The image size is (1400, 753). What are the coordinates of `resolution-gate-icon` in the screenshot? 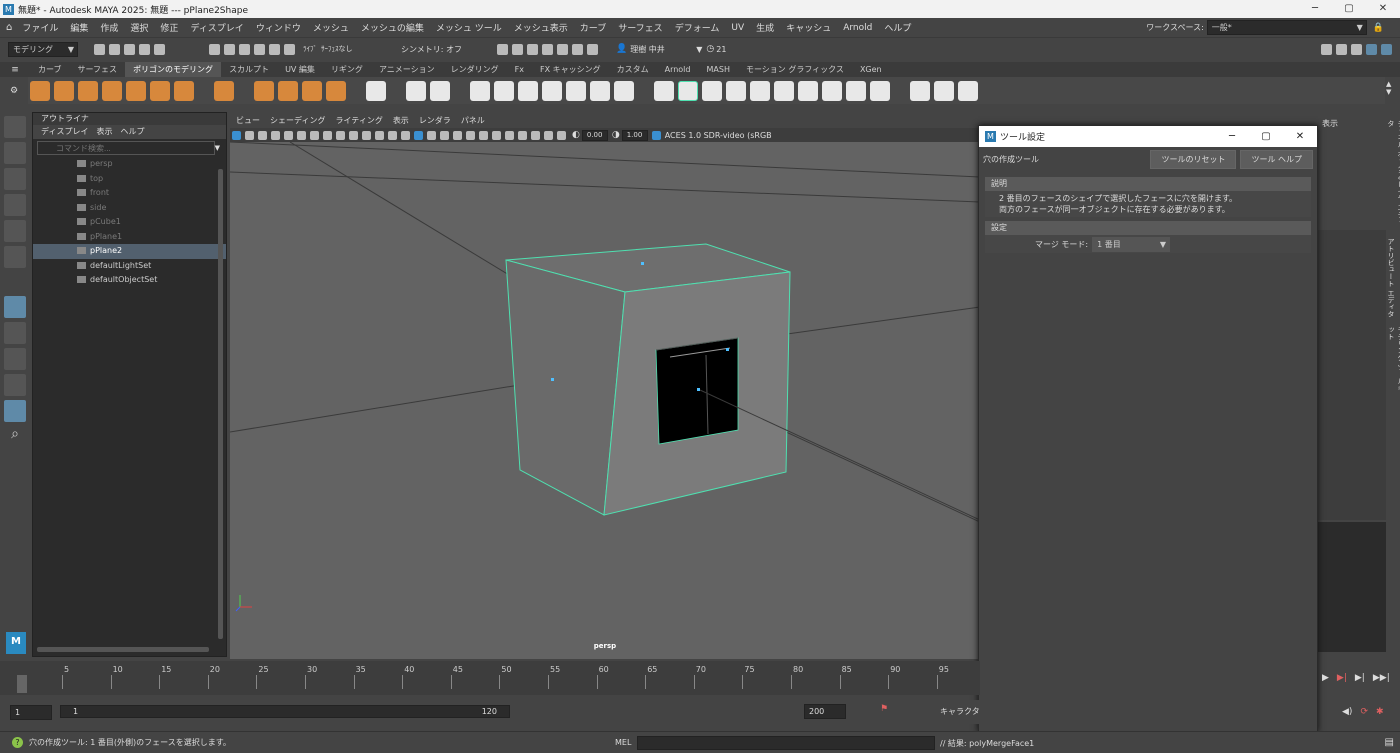 It's located at (340, 135).